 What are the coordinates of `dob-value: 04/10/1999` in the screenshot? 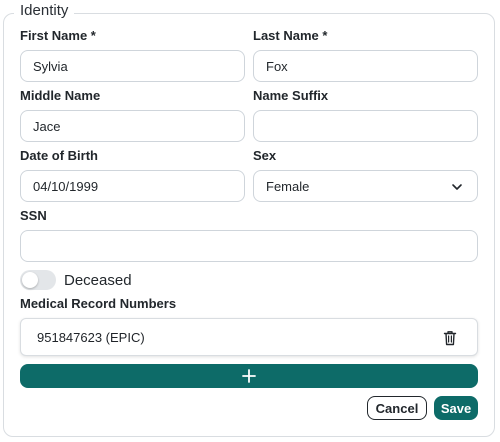 It's located at (66, 186).